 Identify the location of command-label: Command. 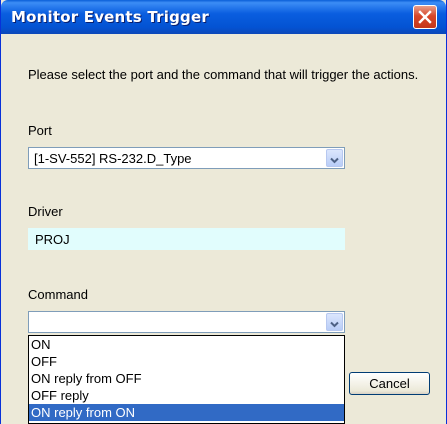
(58, 294).